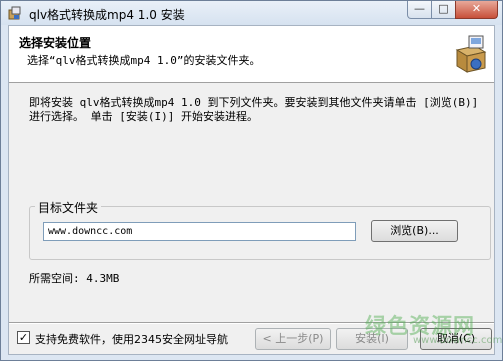 The width and height of the screenshot is (503, 361). Describe the element at coordinates (251, 13) in the screenshot. I see `title-bar: qlv格式转换成mp4 1.0 安装 — □ ✕` at that location.